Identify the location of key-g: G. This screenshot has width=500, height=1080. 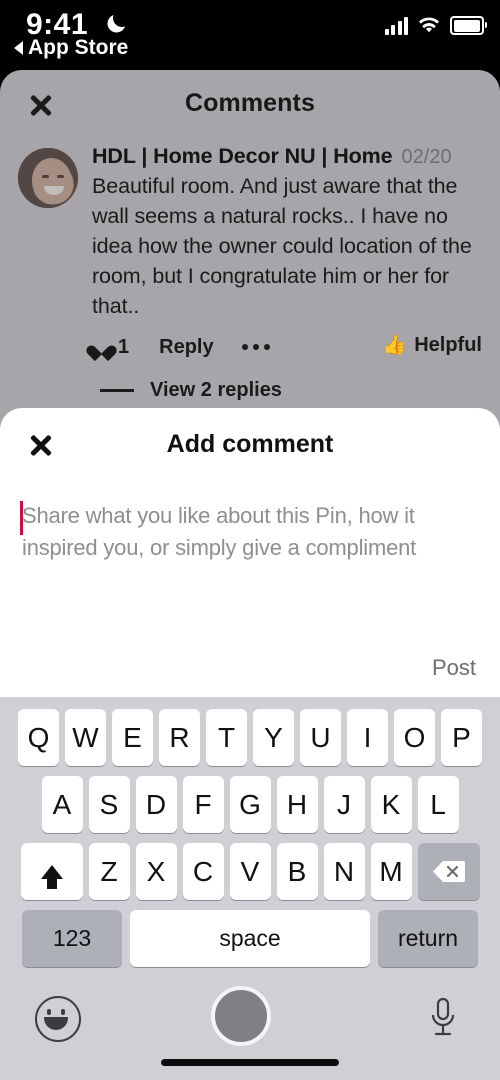
(250, 804).